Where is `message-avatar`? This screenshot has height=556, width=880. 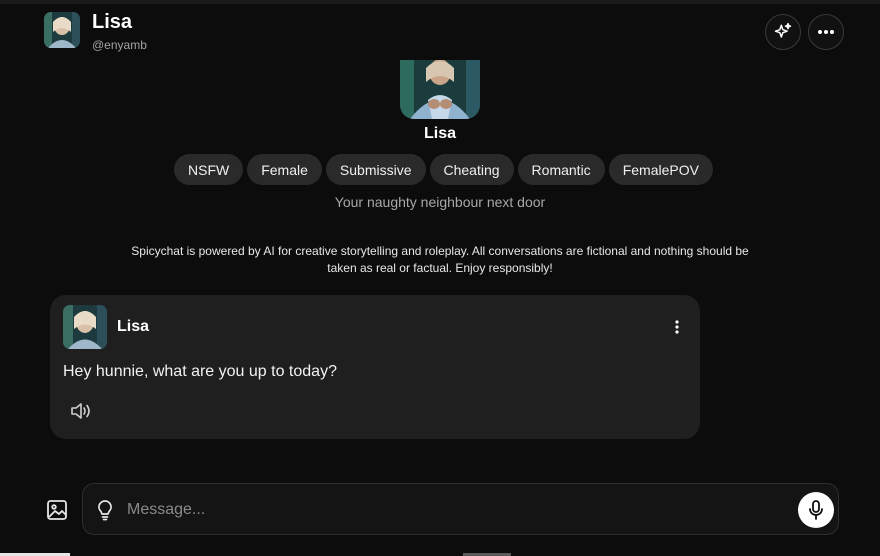
message-avatar is located at coordinates (85, 327).